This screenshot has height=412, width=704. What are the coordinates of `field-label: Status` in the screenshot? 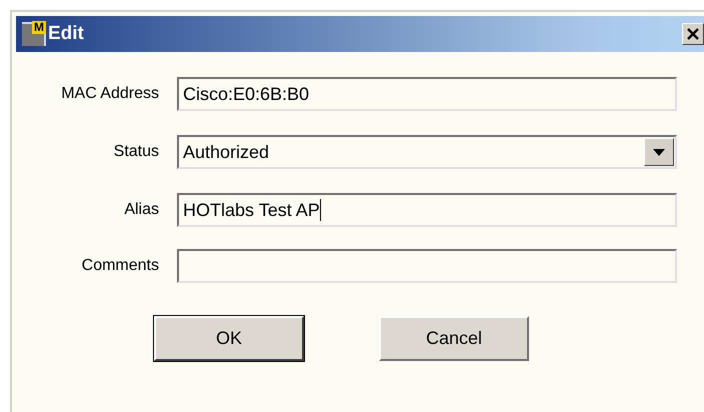 It's located at (135, 152).